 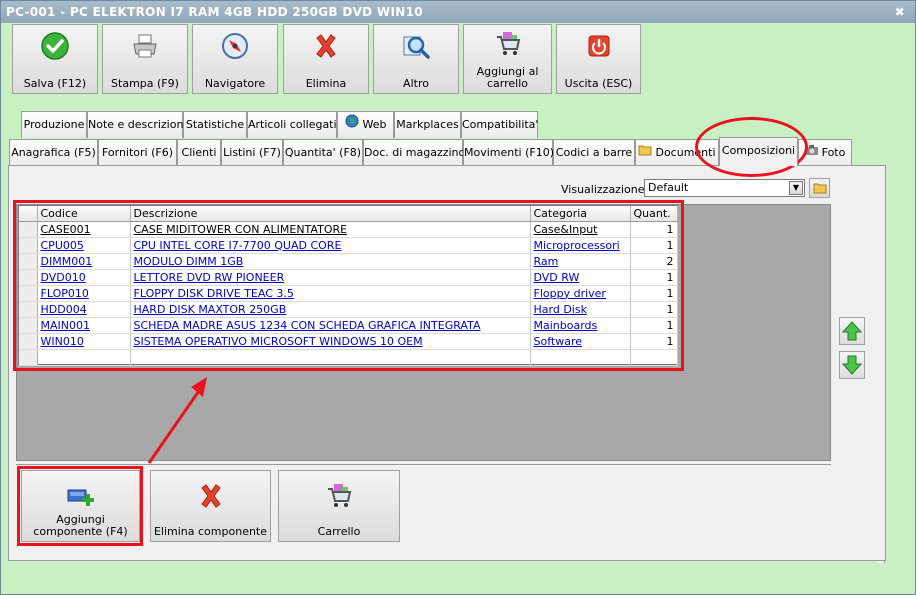 What do you see at coordinates (55, 83) in the screenshot?
I see `save-label: Salva (F12)` at bounding box center [55, 83].